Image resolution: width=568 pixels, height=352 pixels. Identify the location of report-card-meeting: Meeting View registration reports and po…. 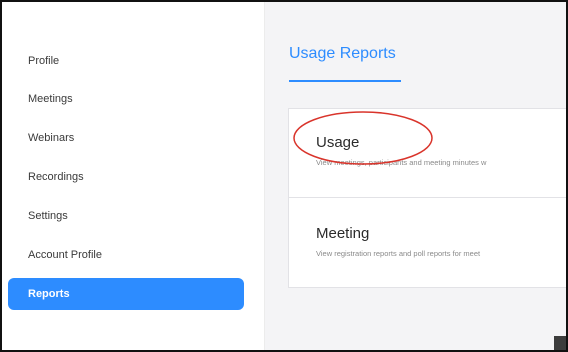
(427, 242).